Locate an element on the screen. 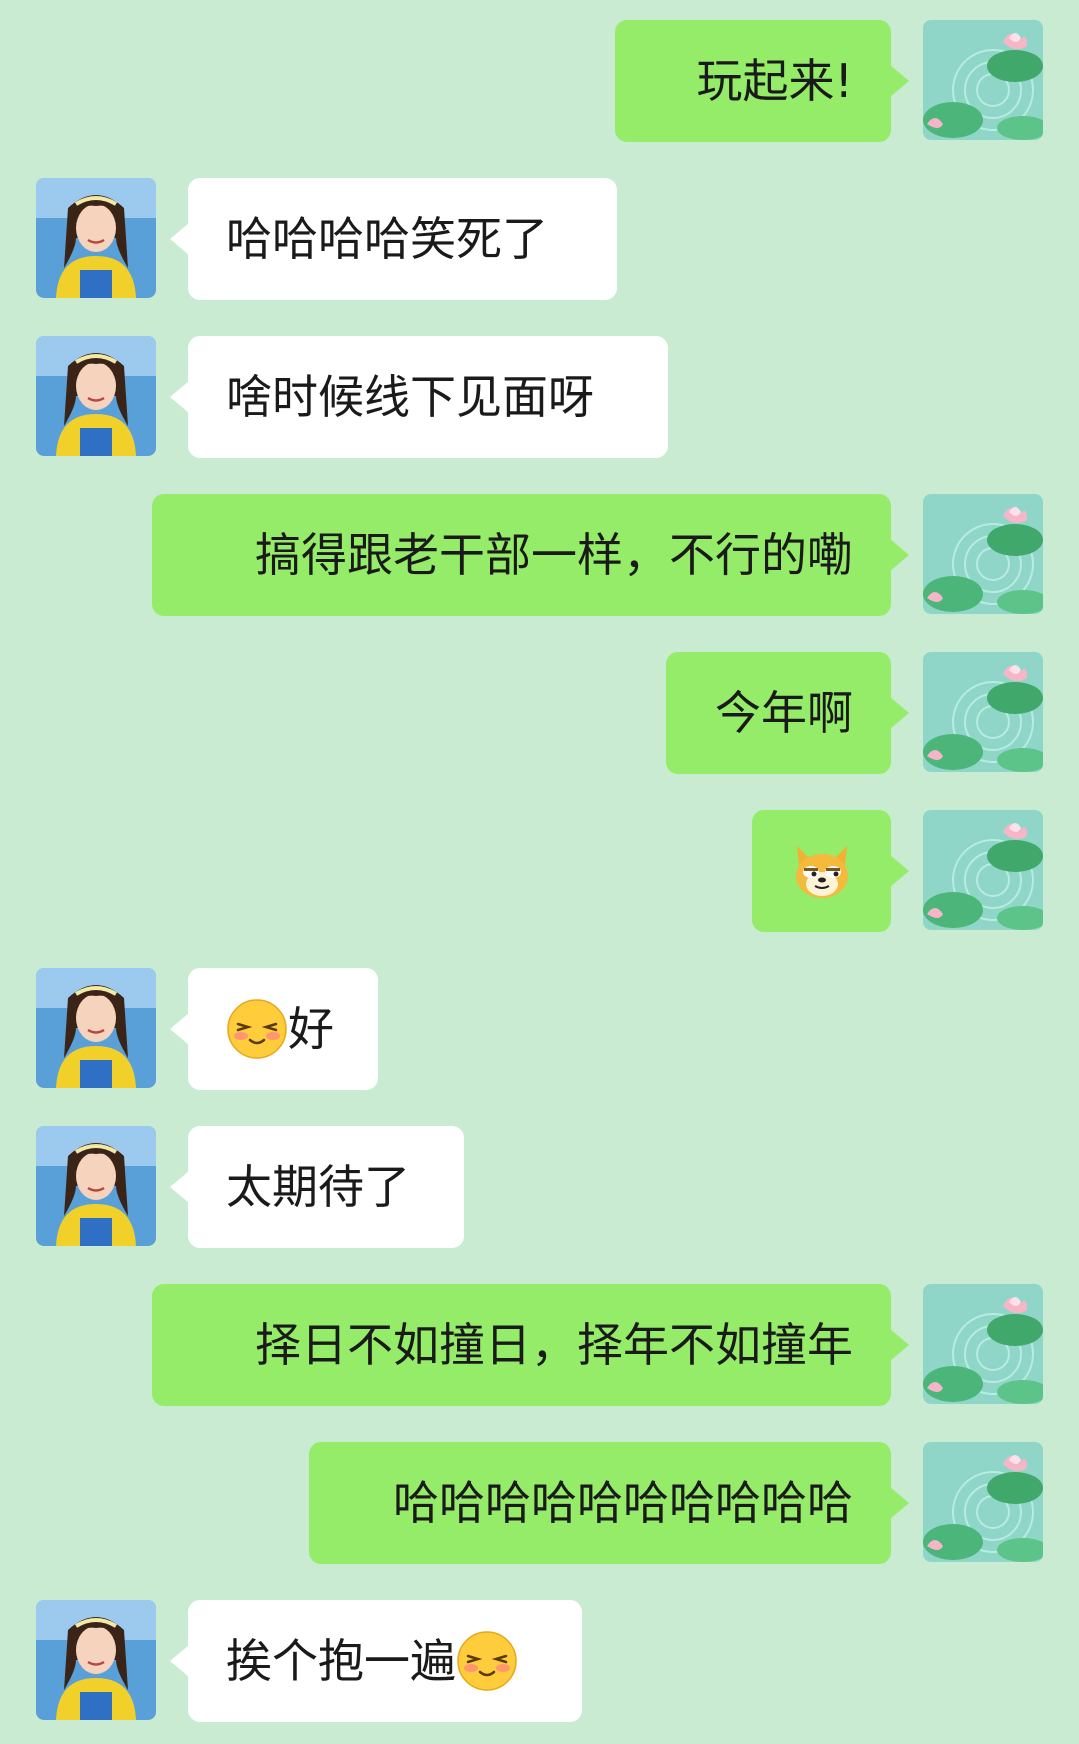 Image resolution: width=1079 pixels, height=1744 pixels. message-text: 搞得跟老干部一样，不行的嘞 is located at coordinates (554, 555).